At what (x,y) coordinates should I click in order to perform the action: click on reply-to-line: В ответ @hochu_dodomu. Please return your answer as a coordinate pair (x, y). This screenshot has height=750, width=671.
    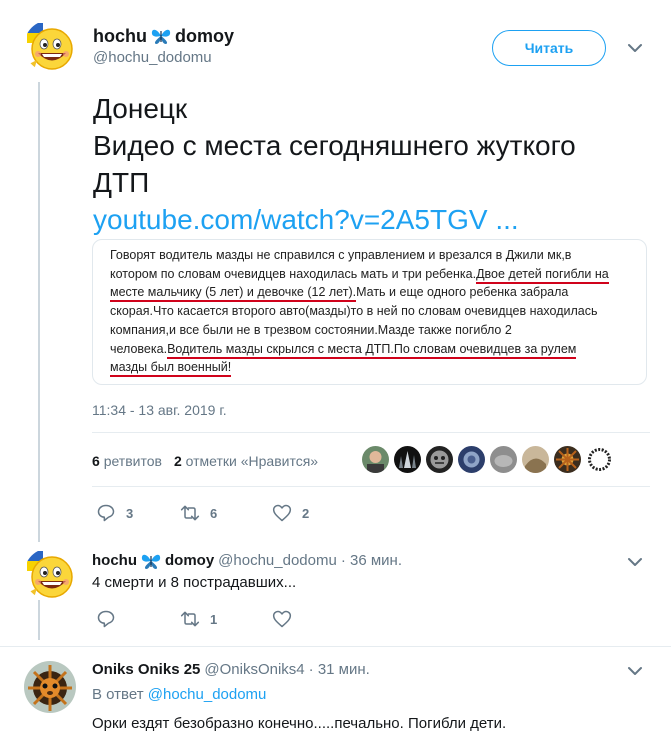
    Looking at the image, I should click on (179, 694).